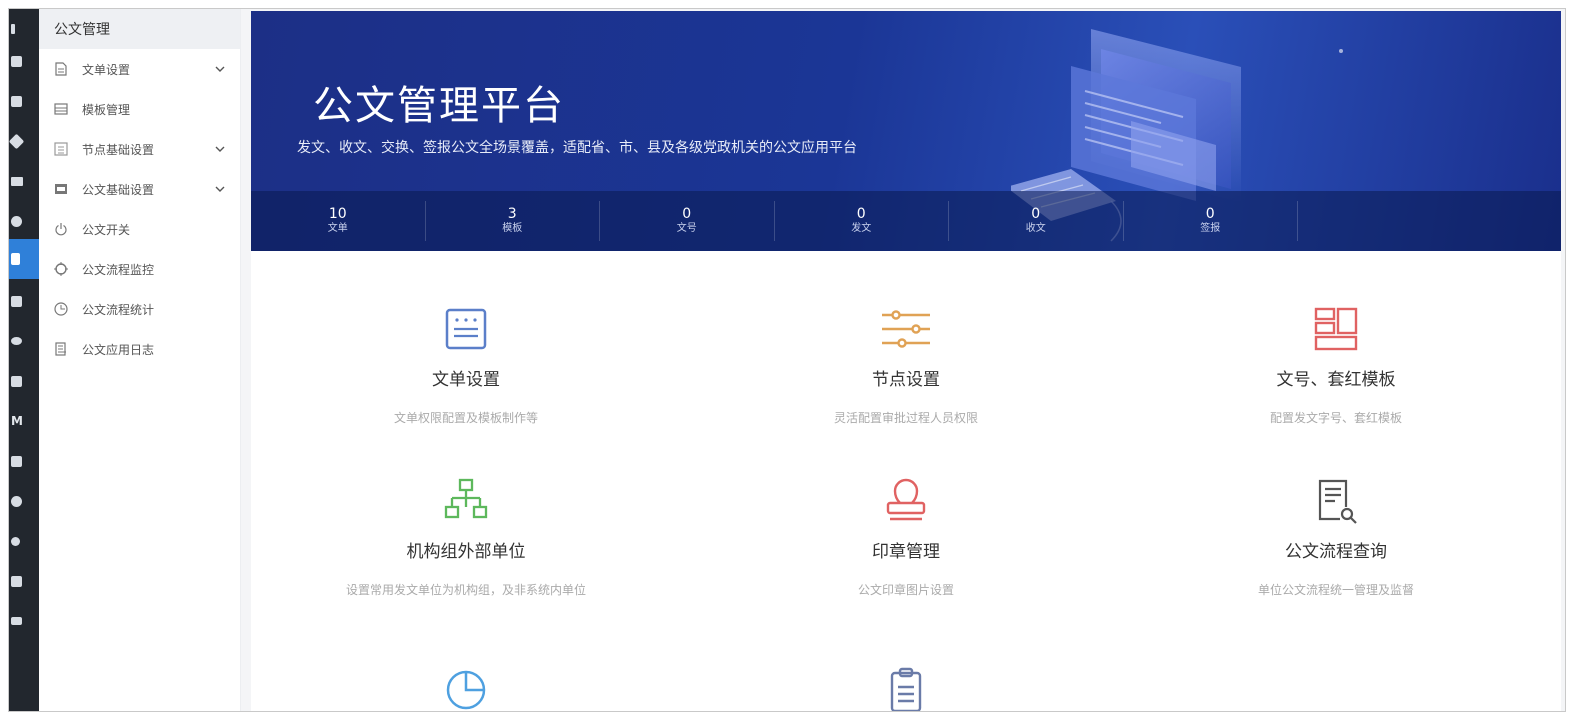 The width and height of the screenshot is (1588, 727). What do you see at coordinates (61, 149) in the screenshot?
I see `node-icon` at bounding box center [61, 149].